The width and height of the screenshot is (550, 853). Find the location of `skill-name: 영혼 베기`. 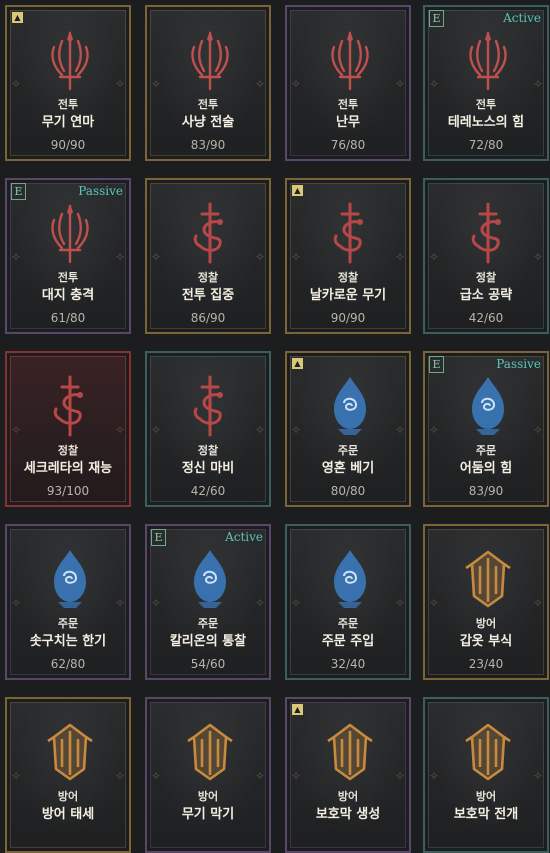

skill-name: 영혼 베기 is located at coordinates (348, 468).